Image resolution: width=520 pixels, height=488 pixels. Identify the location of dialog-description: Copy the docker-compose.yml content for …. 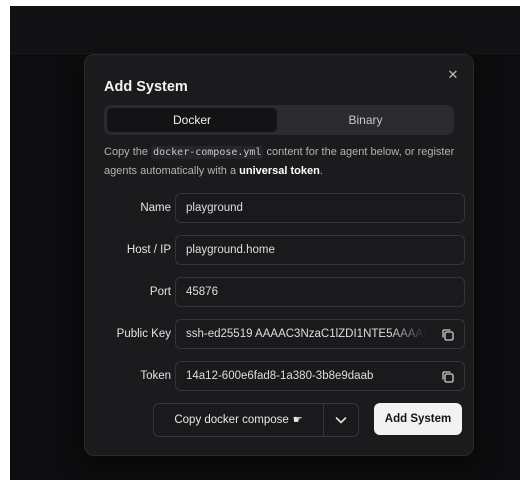
(281, 162).